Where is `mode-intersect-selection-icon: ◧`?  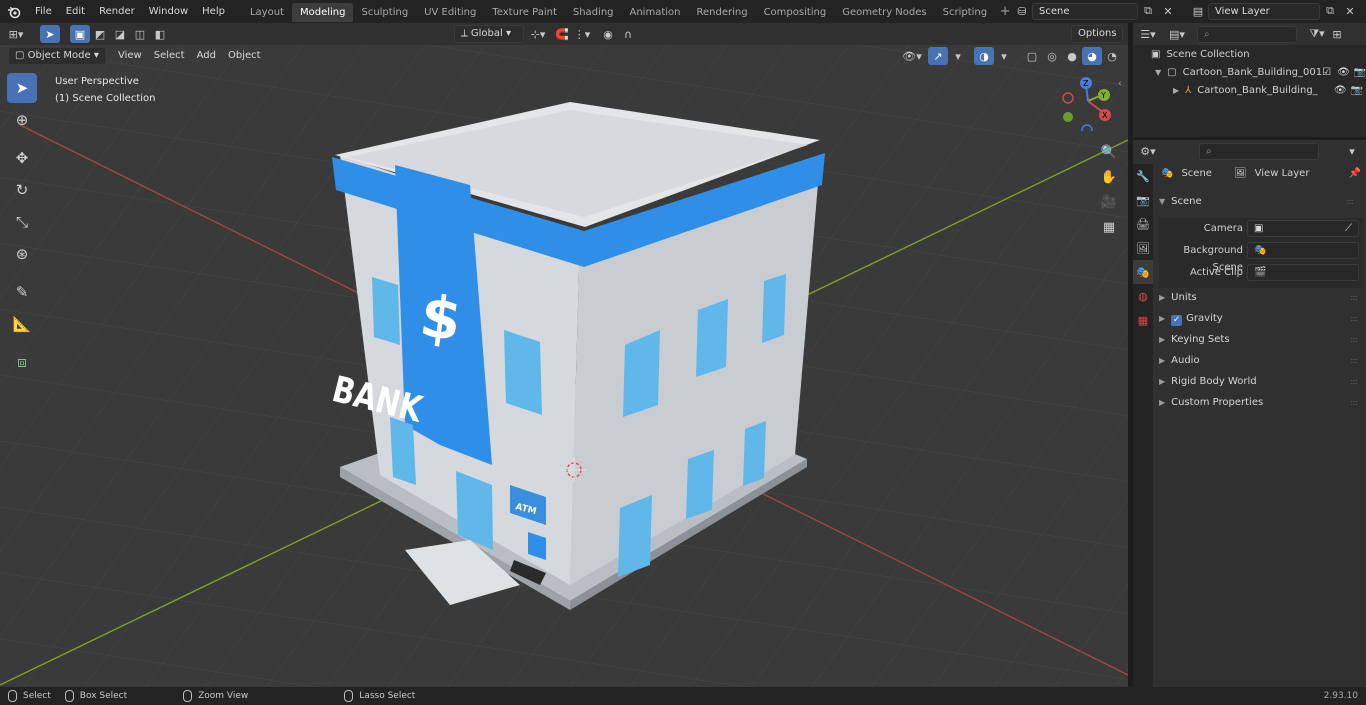 mode-intersect-selection-icon: ◧ is located at coordinates (160, 34).